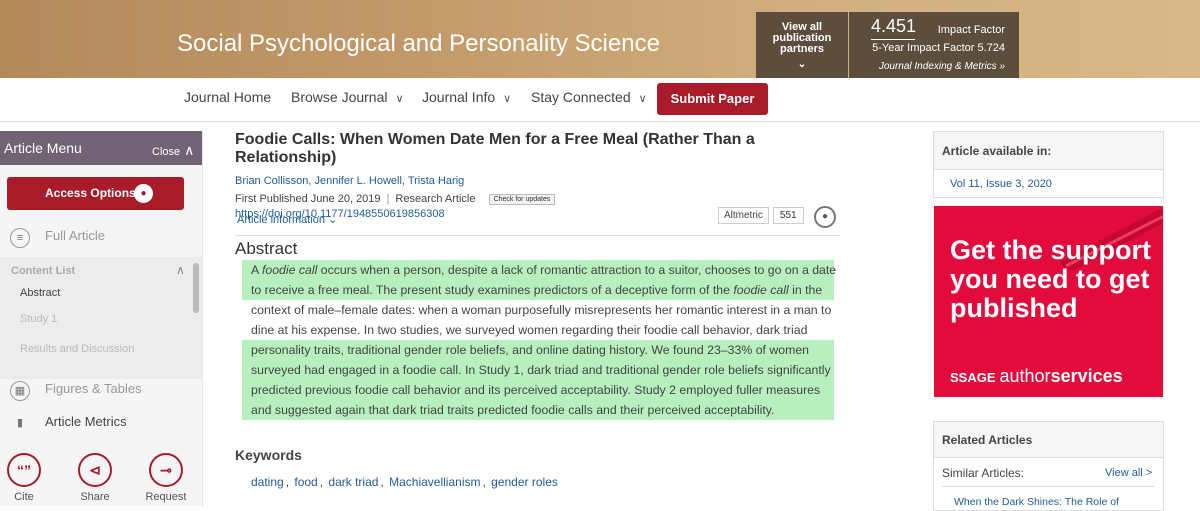  Describe the element at coordinates (802, 38) in the screenshot. I see `partners-label: View all publication partners` at that location.